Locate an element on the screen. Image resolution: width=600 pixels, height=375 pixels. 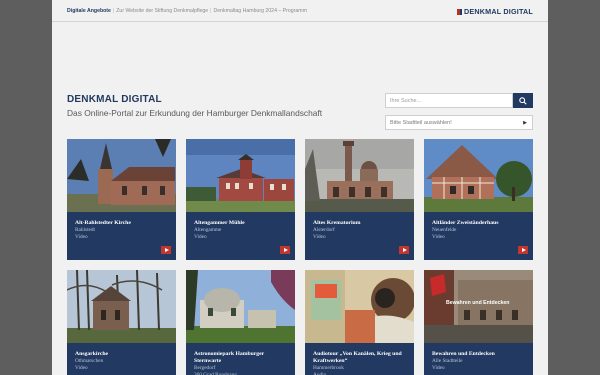
chevron-right-icon: ▶ is located at coordinates (525, 123).